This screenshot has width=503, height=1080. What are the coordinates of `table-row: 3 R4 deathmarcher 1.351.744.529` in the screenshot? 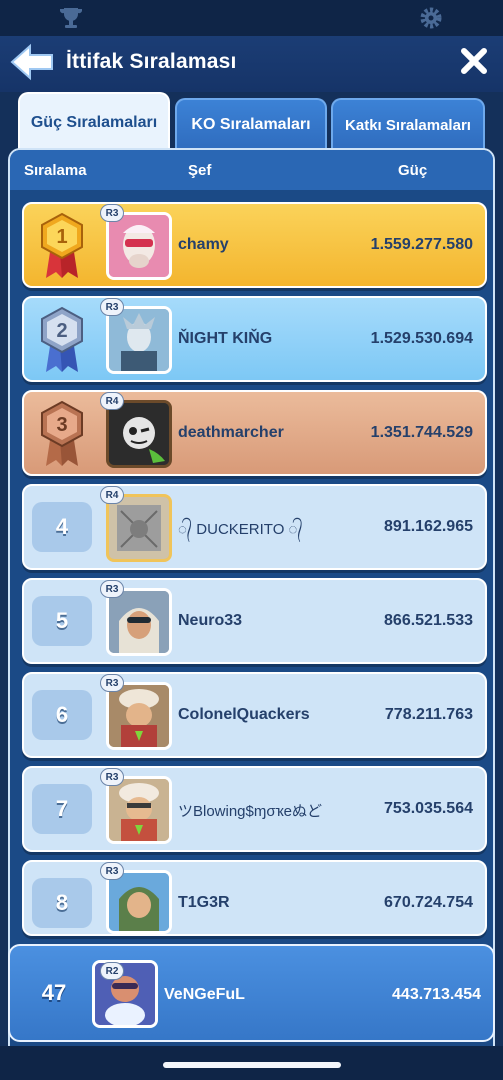 It's located at (254, 433).